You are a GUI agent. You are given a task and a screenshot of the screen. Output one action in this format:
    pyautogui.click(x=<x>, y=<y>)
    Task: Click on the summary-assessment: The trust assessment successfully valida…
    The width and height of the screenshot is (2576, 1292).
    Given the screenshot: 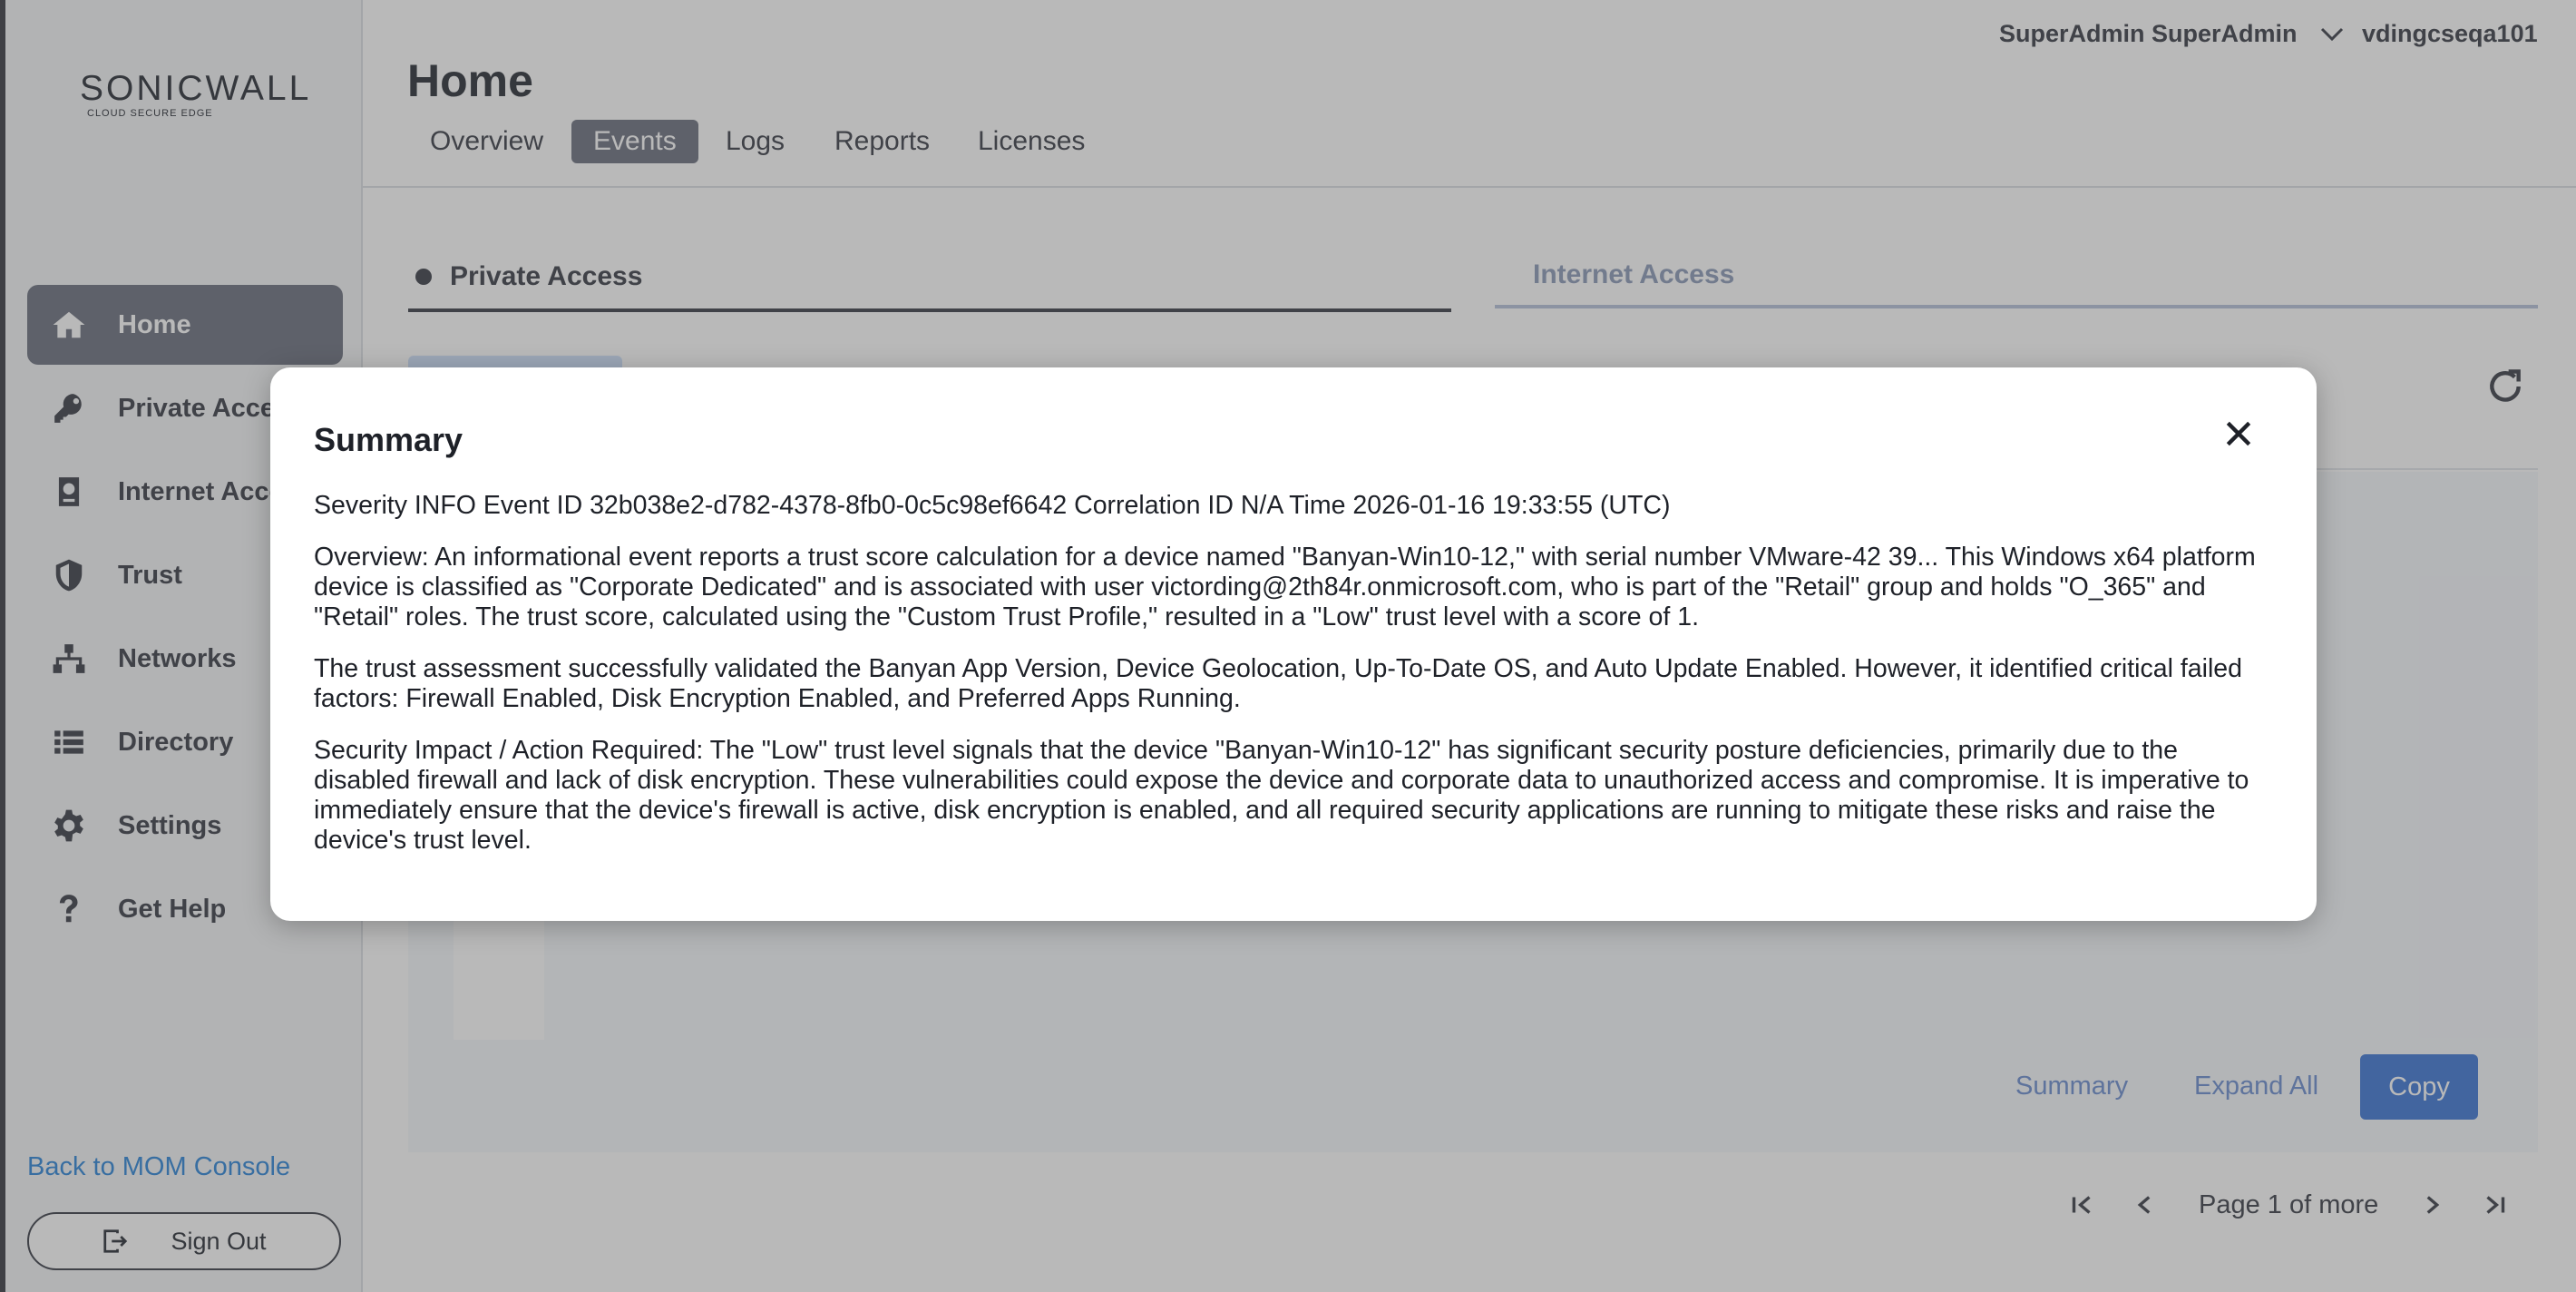 What is the action you would take?
    pyautogui.click(x=1278, y=684)
    